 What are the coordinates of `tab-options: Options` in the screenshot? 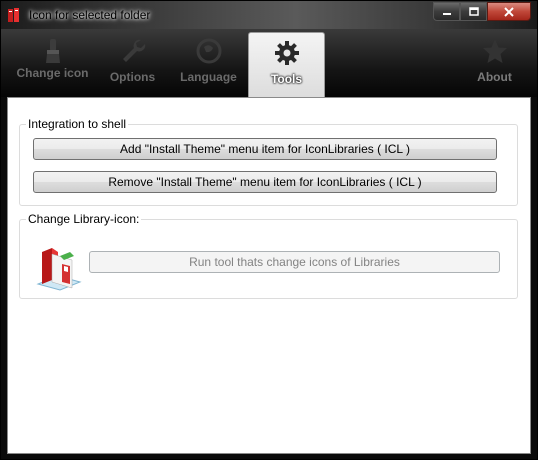 It's located at (132, 64).